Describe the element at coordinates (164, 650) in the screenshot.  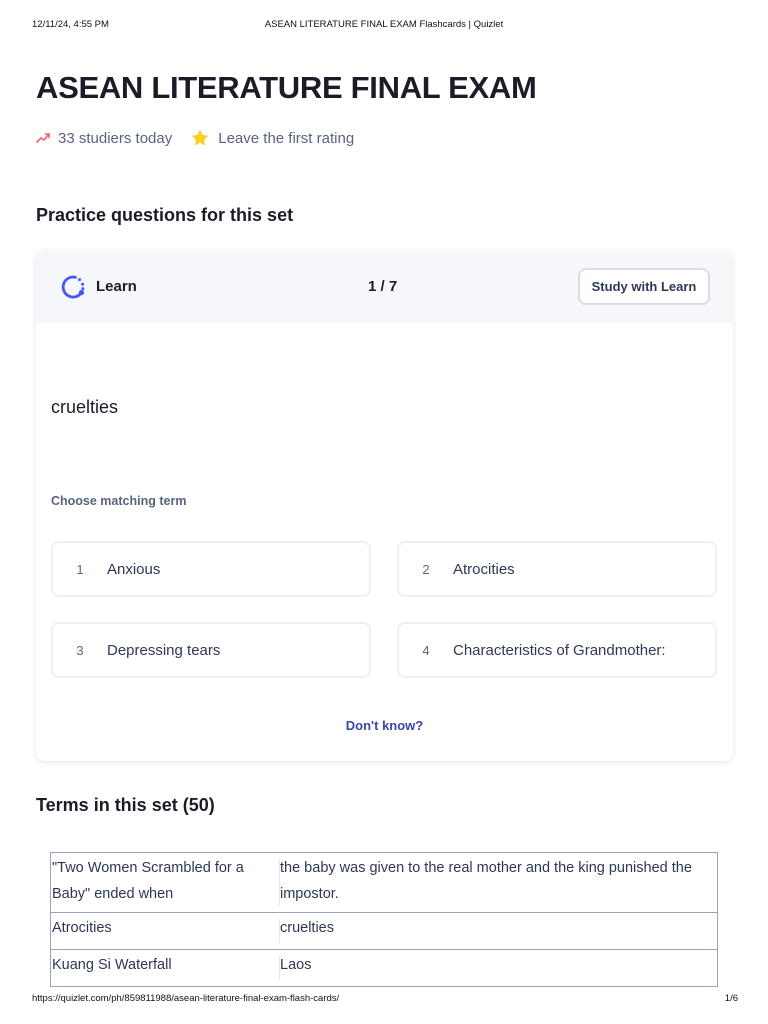
I see `option-text: Depressing tears` at that location.